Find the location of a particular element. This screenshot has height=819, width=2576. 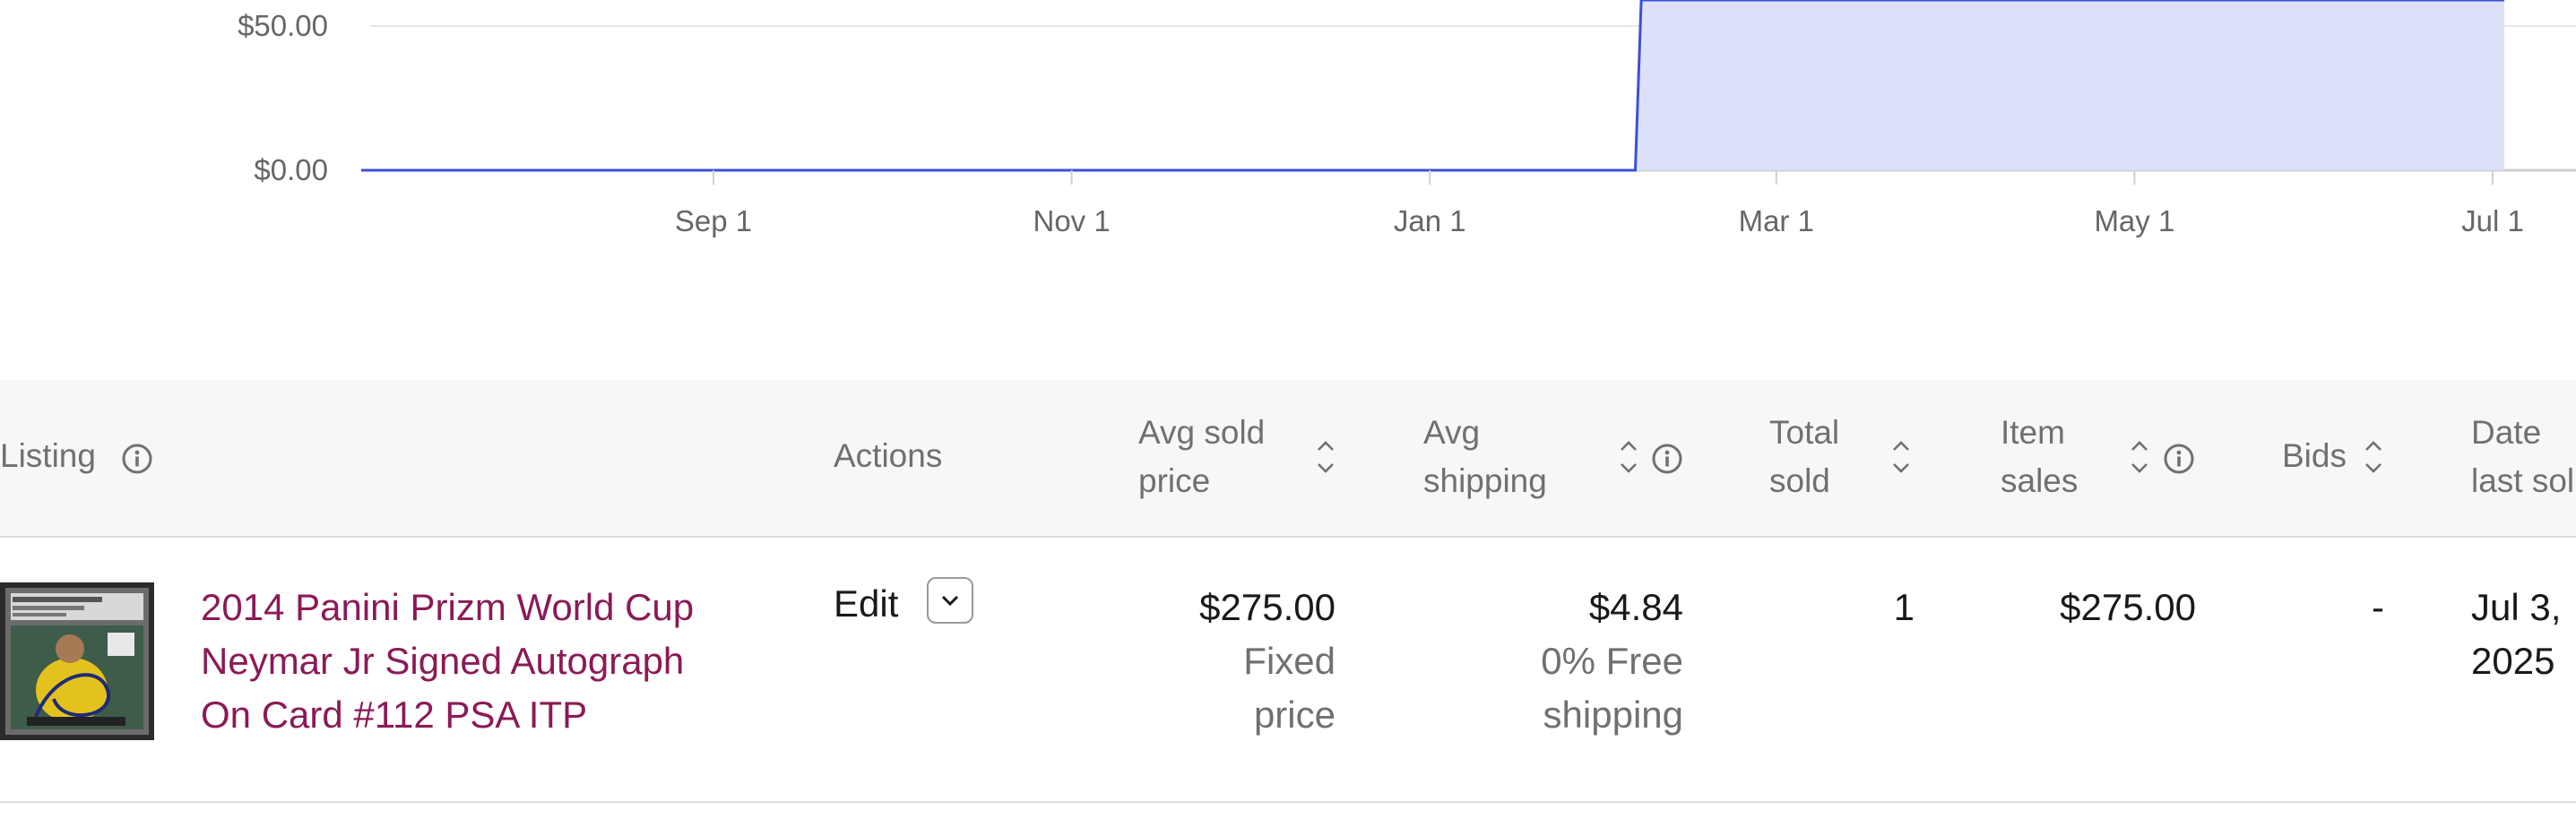

avg-shipping-value: $4.84 is located at coordinates (1635, 607).